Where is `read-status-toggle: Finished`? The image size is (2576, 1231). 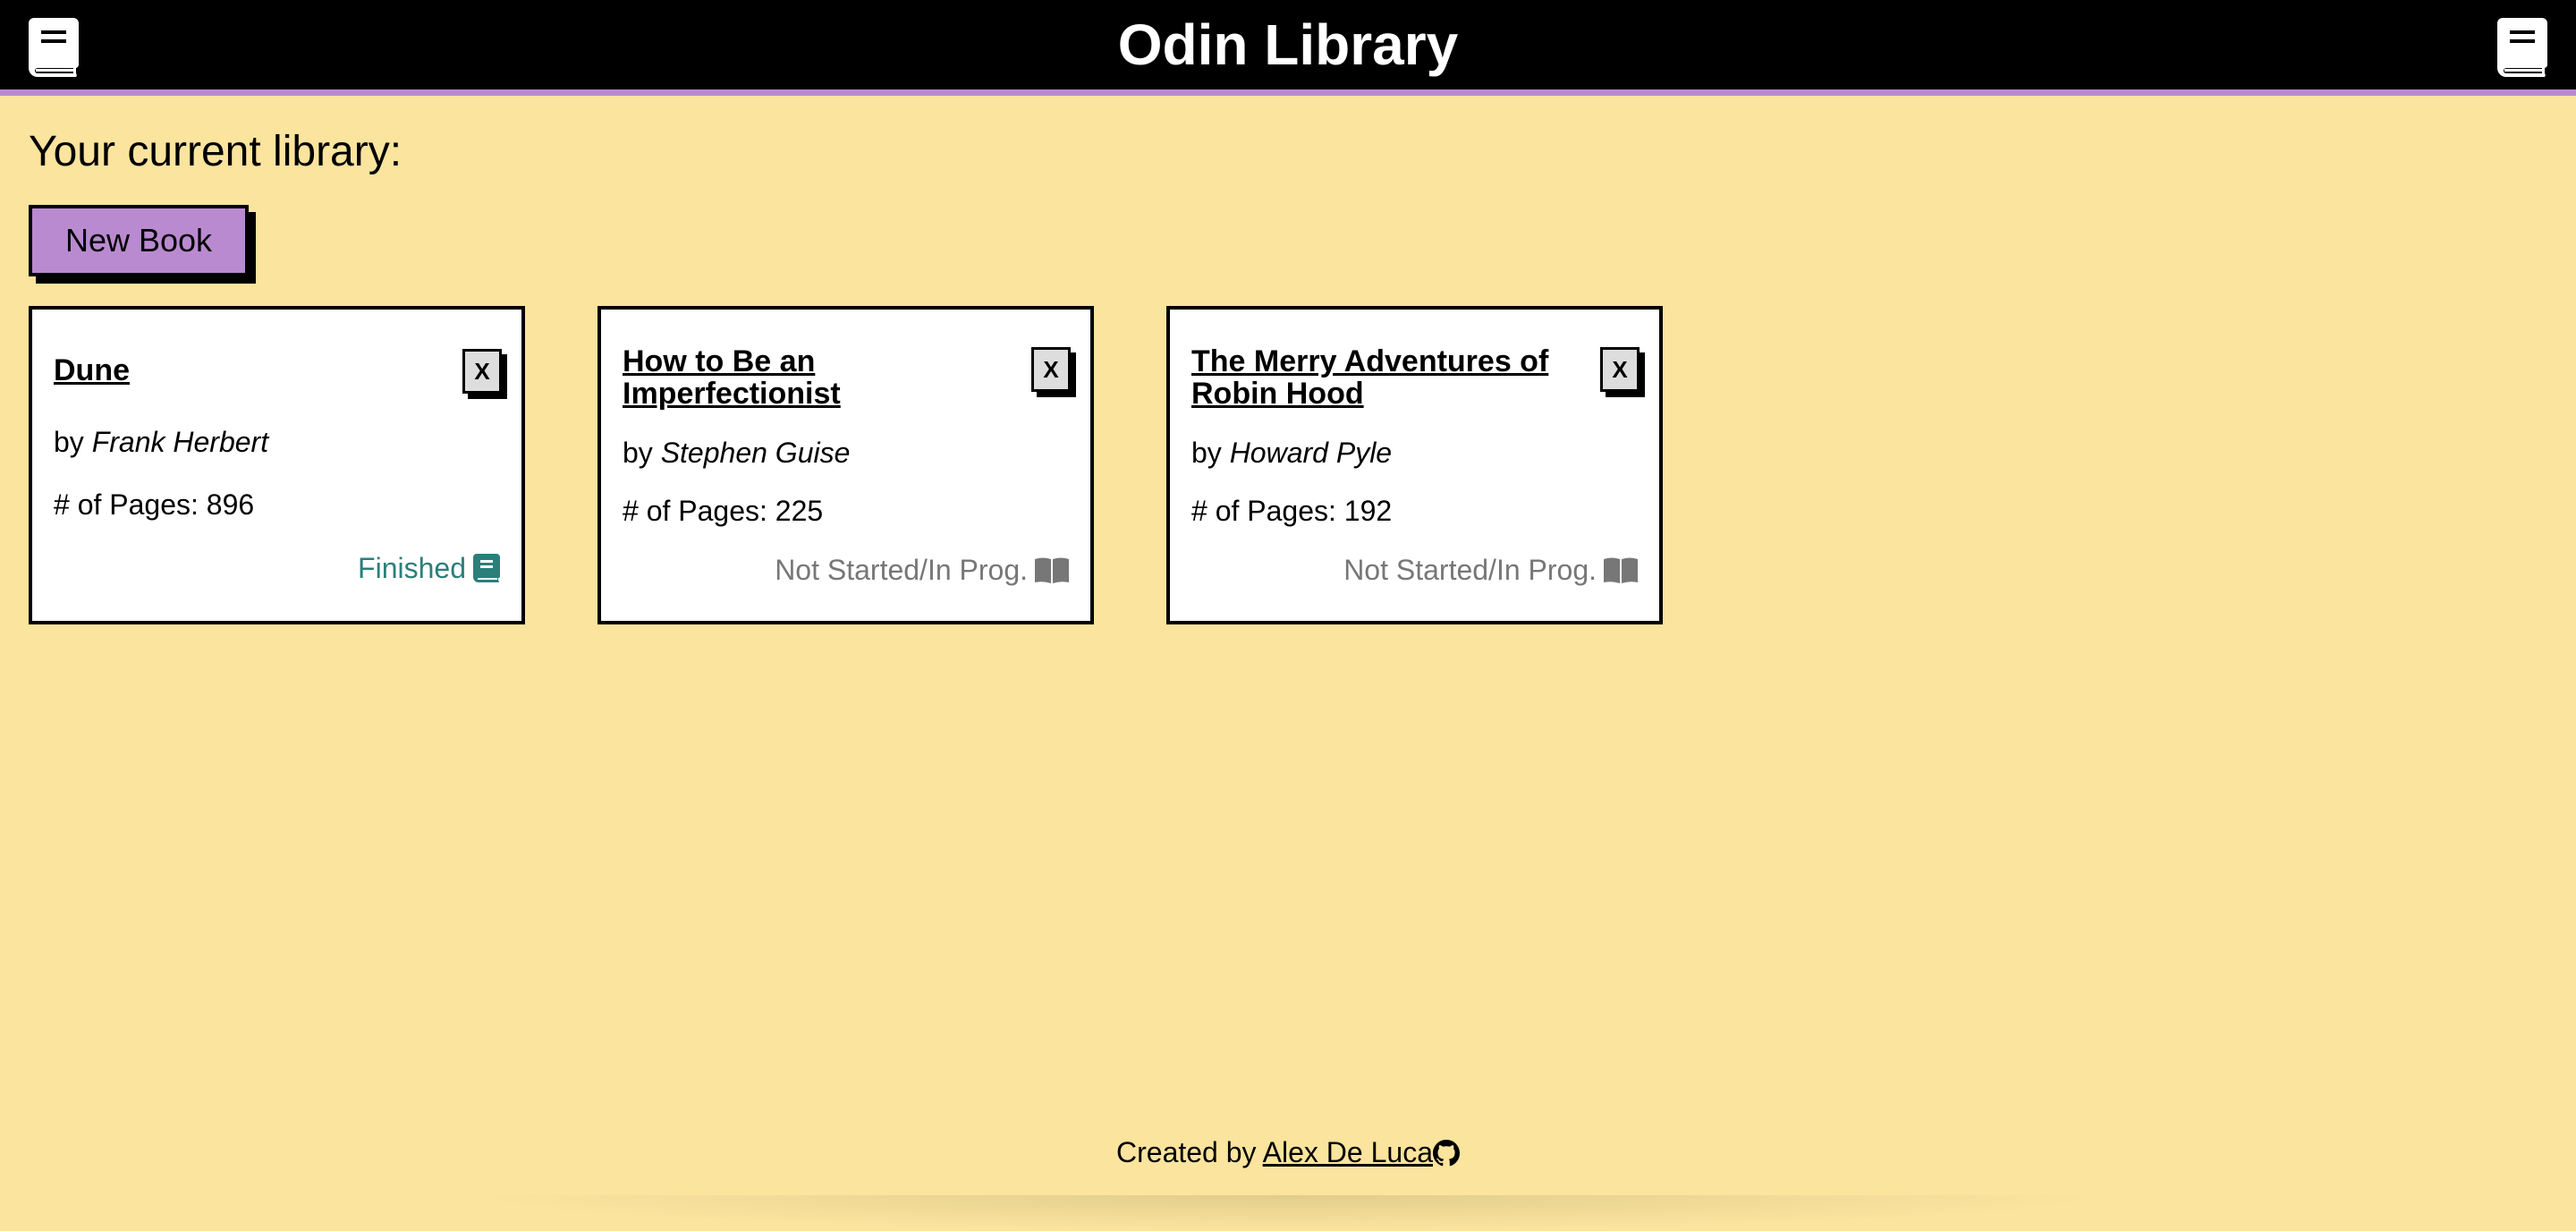 read-status-toggle: Finished is located at coordinates (429, 568).